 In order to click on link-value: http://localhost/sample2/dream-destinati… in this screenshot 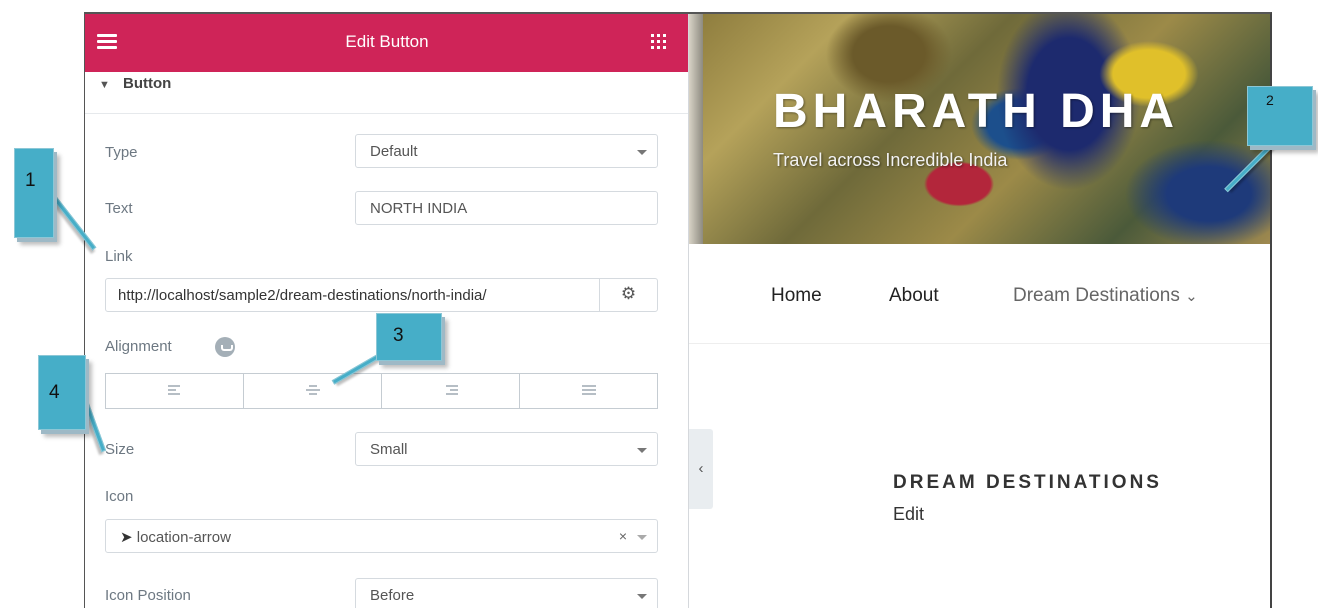, I will do `click(302, 295)`.